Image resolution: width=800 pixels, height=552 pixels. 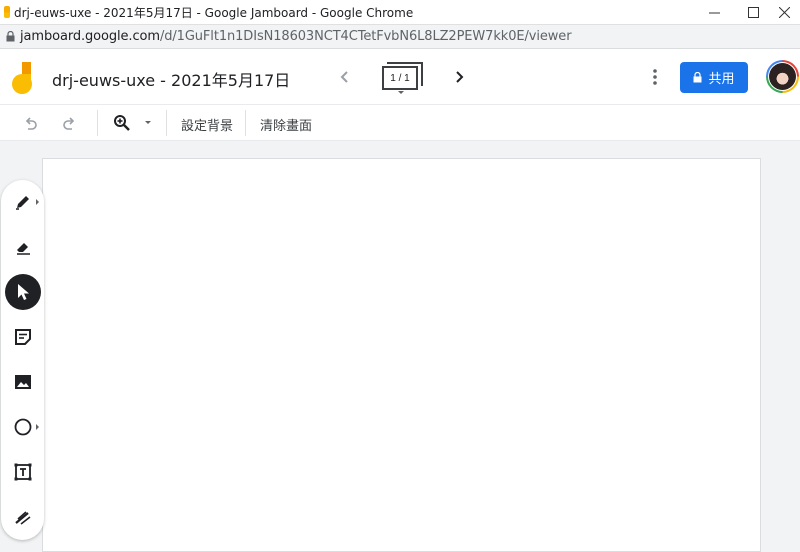 I want to click on frame-indicator: 1 / 1, so click(x=400, y=78).